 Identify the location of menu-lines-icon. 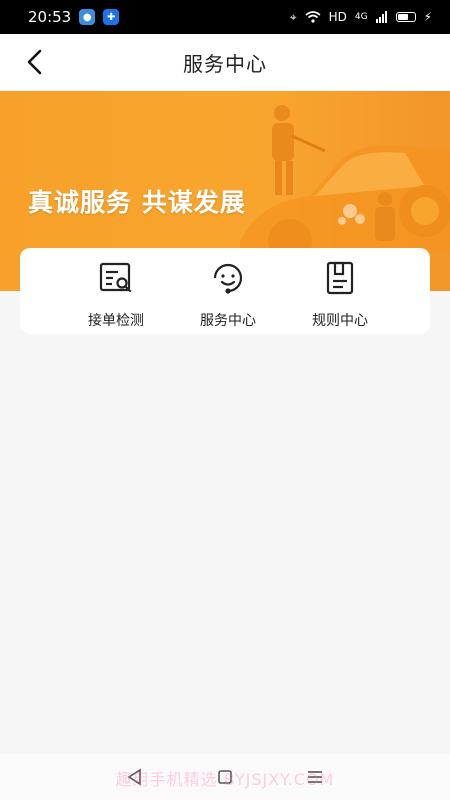
(315, 777).